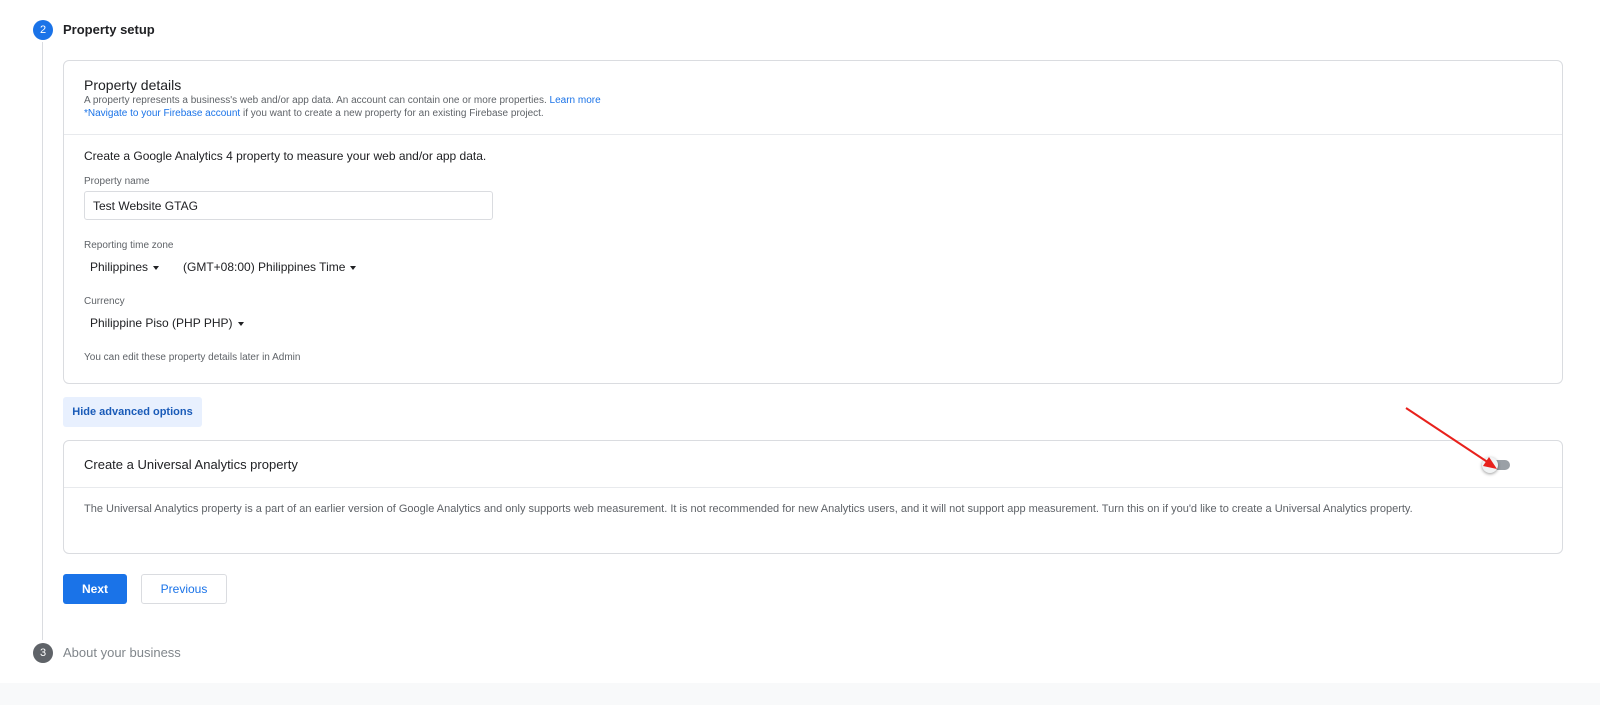  I want to click on previous-button: Previous, so click(184, 589).